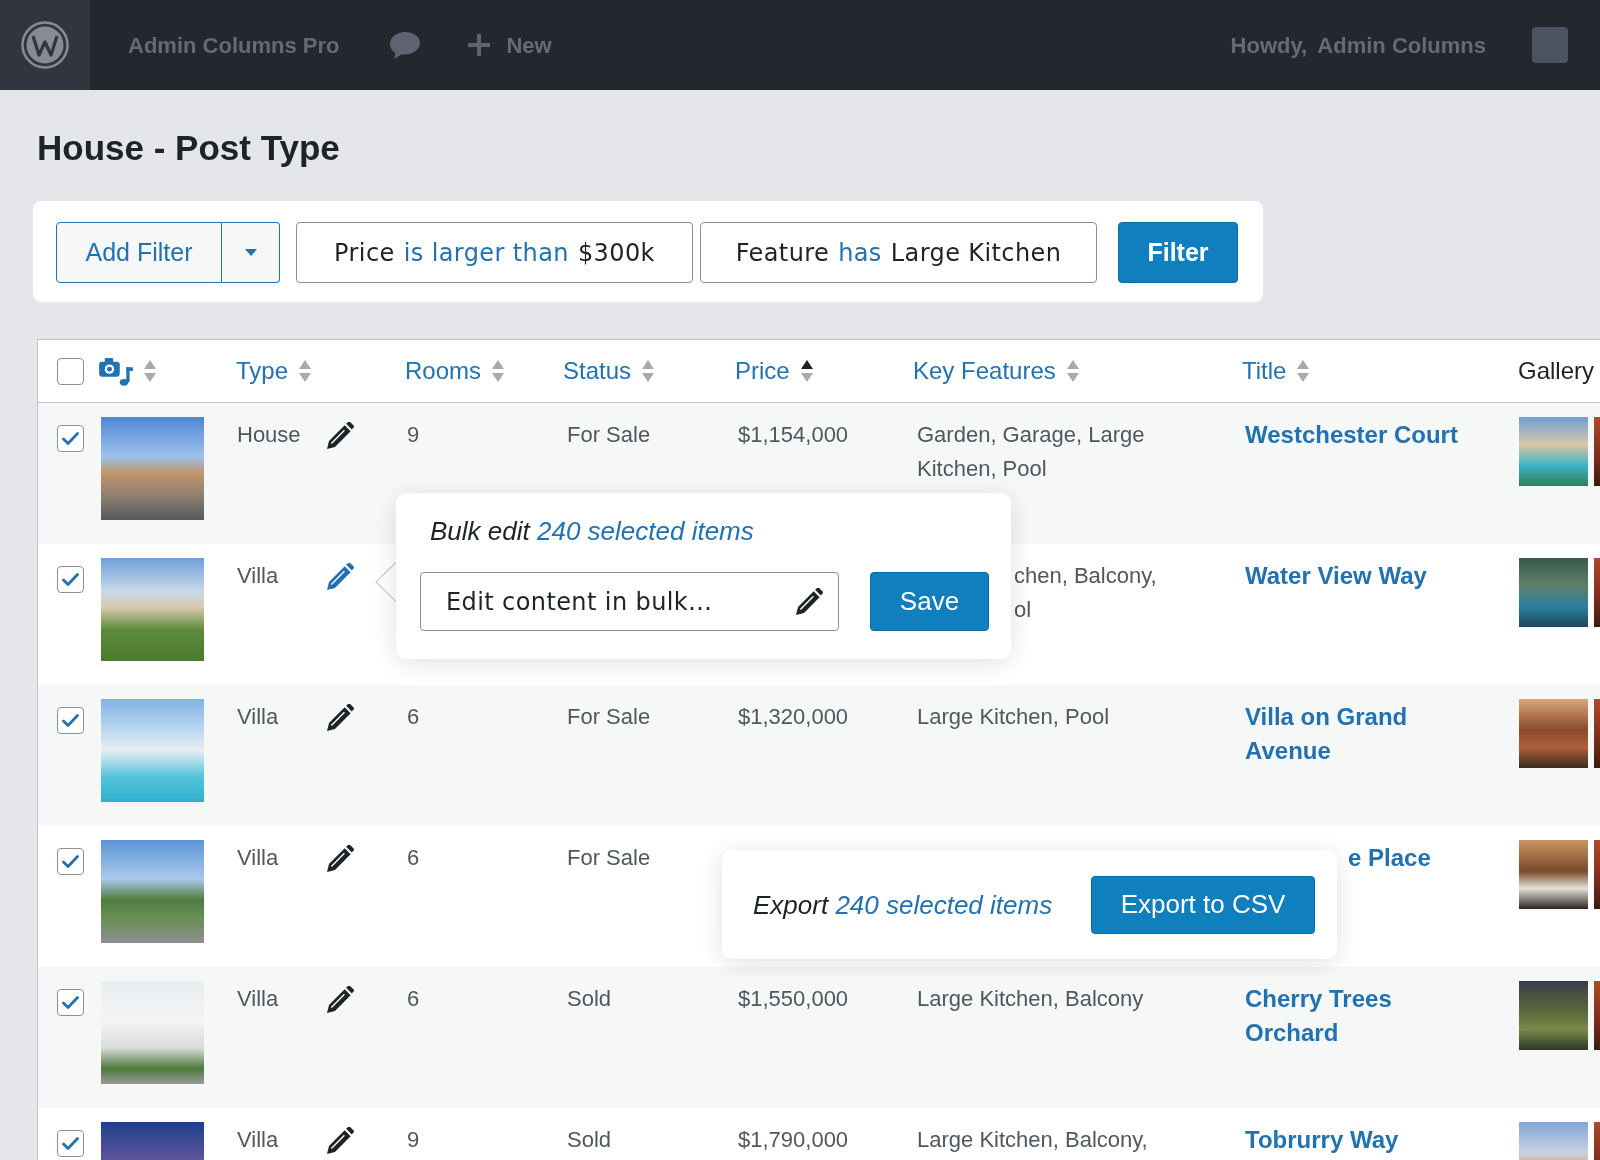 The width and height of the screenshot is (1600, 1160). Describe the element at coordinates (139, 252) in the screenshot. I see `add-filter-button: Add Filter` at that location.